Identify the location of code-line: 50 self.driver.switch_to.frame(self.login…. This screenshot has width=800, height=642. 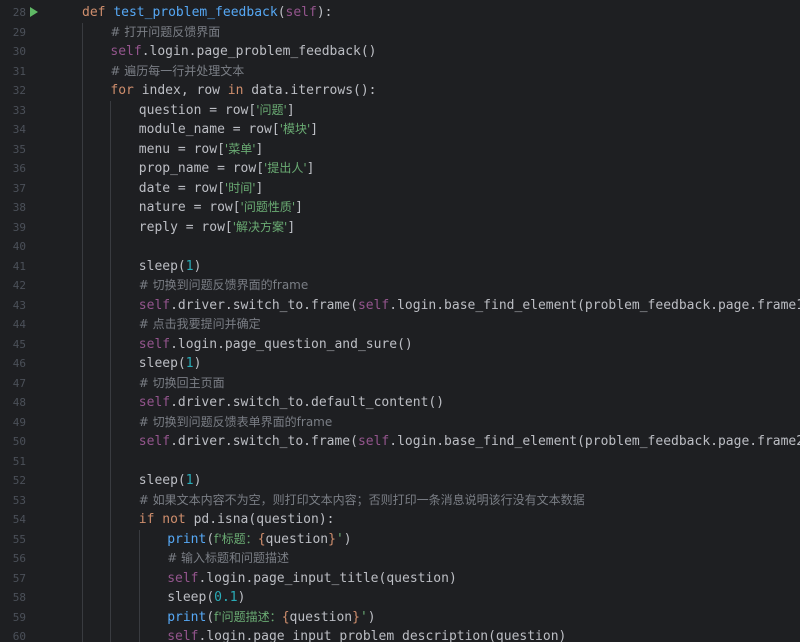
(400, 442).